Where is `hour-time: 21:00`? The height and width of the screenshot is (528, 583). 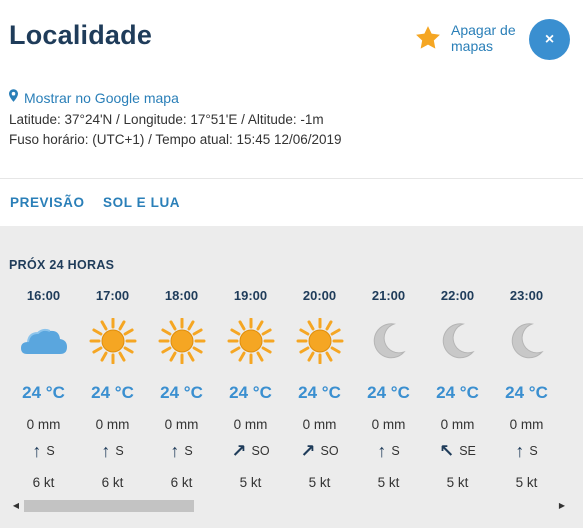
hour-time: 21:00 is located at coordinates (388, 295).